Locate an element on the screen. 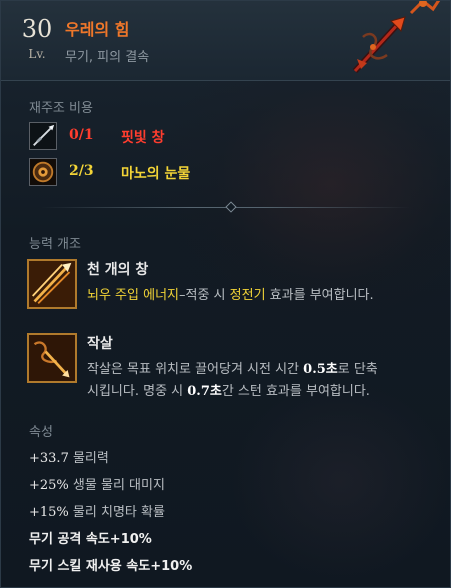 The image size is (451, 588). attribute-line: 무기 스킬 재사용 속도+10% is located at coordinates (110, 564).